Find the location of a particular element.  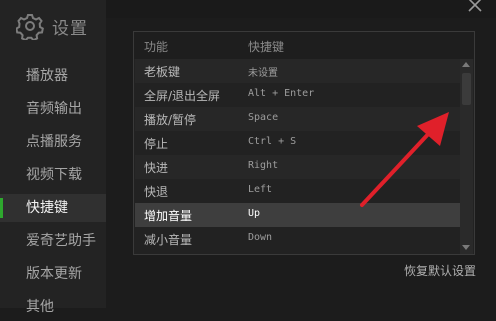

shortcut-function: 快退 is located at coordinates (156, 192).